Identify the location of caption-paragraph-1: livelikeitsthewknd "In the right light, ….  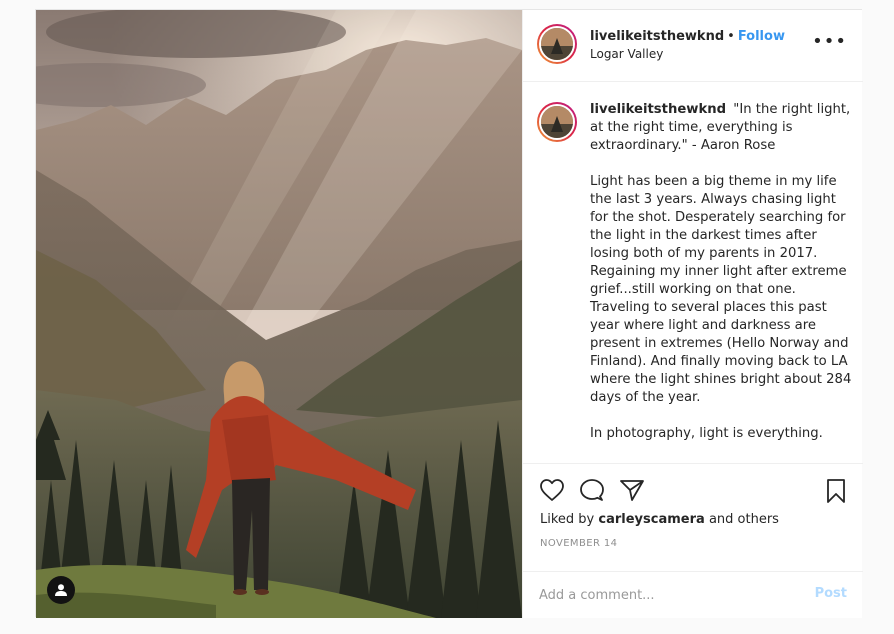
(723, 128).